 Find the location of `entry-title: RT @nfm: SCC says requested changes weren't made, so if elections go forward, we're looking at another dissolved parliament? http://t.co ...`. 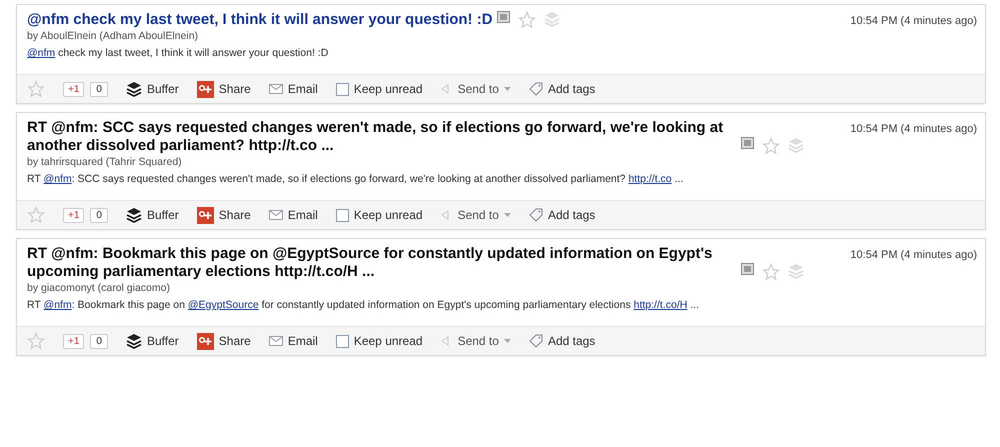

entry-title: RT @nfm: SCC says requested changes weren't made, so if elections go forward, we're looking at another dissolved parliament? http://t.co ... is located at coordinates (382, 137).